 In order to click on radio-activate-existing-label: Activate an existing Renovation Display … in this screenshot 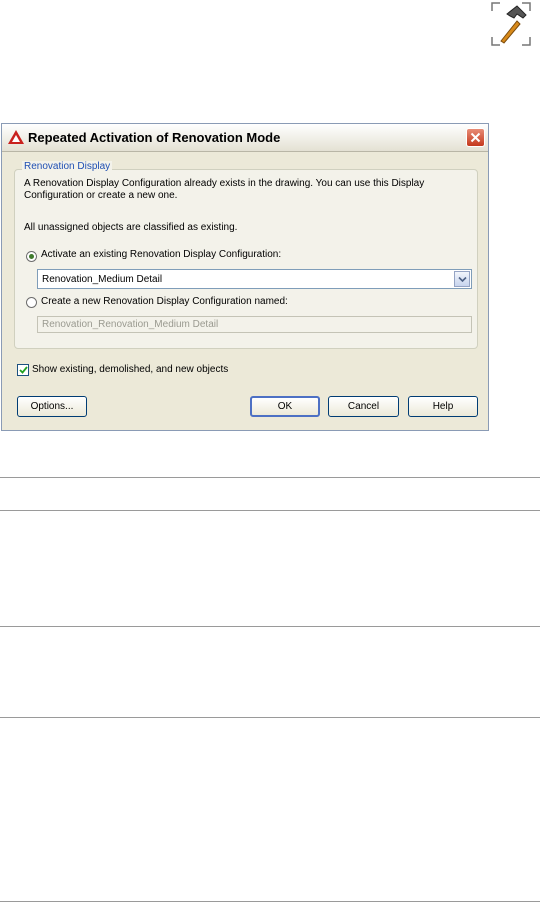, I will do `click(161, 254)`.